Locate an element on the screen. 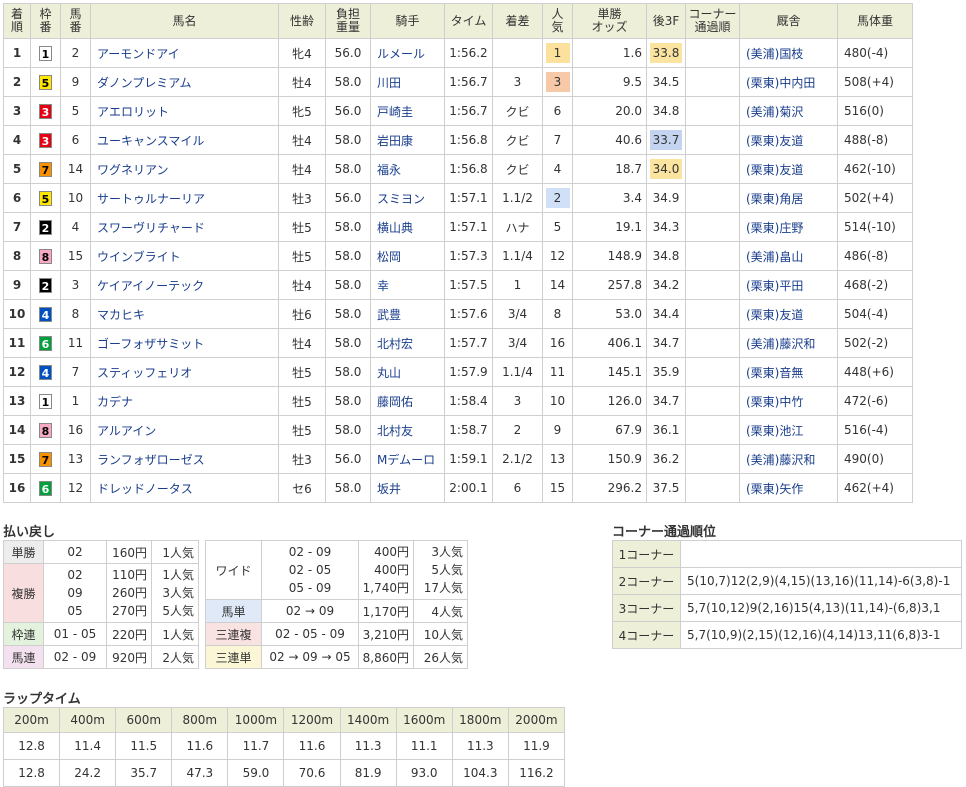 This screenshot has height=787, width=966. rank-cell: 10 is located at coordinates (17, 314).